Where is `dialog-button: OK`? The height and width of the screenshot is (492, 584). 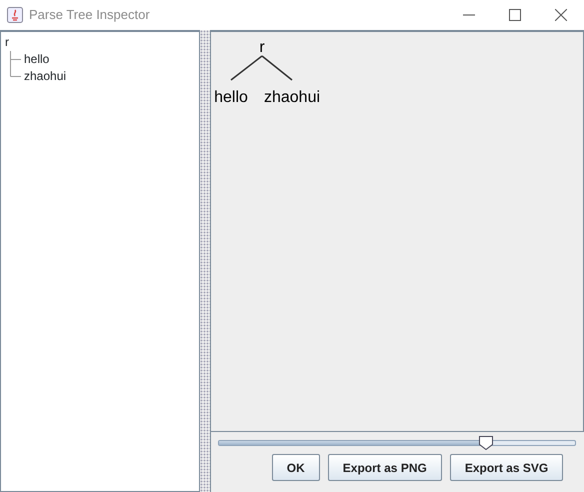
dialog-button: OK is located at coordinates (296, 467).